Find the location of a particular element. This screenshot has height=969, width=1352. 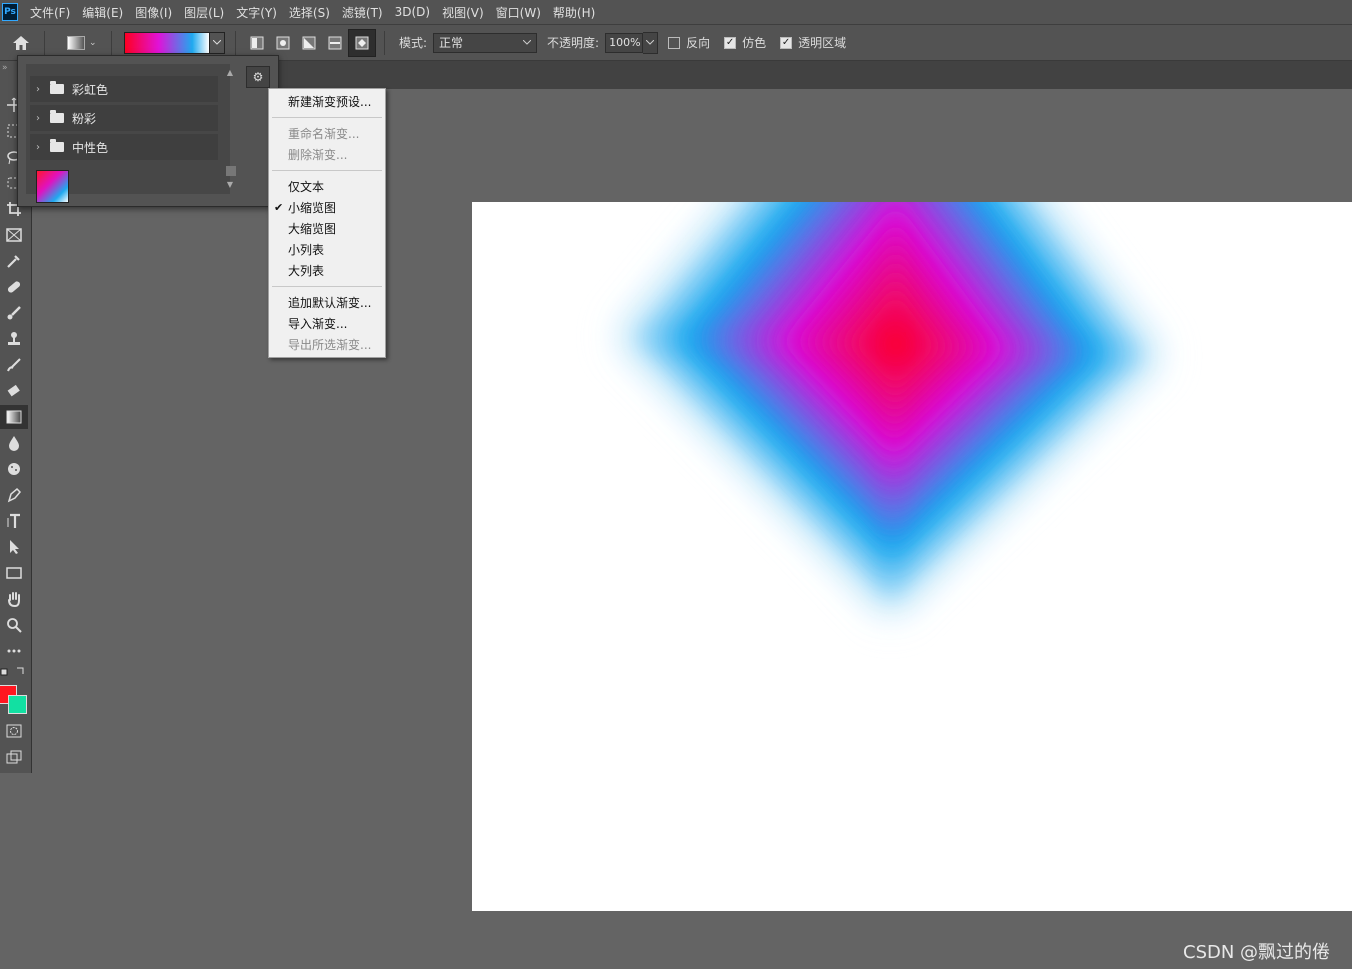

reverse-checkbox is located at coordinates (674, 42).